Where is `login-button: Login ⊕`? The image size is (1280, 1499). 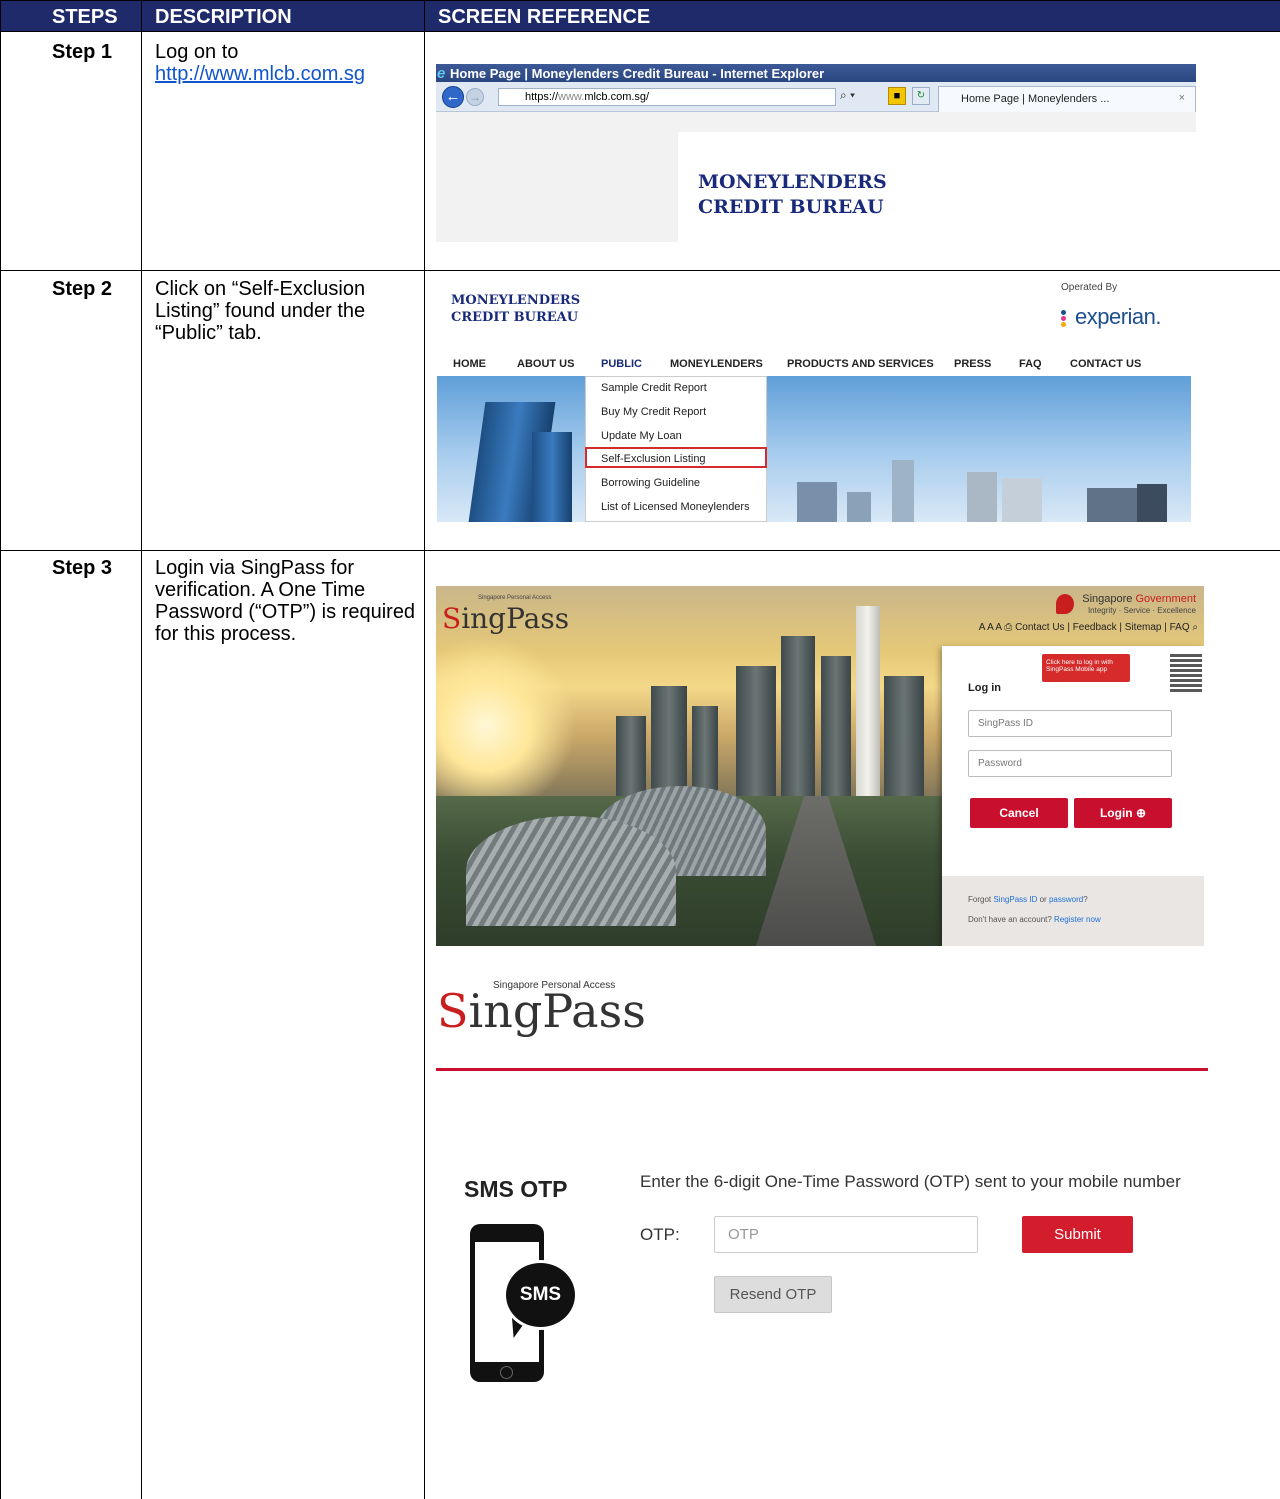
login-button: Login ⊕ is located at coordinates (1123, 813).